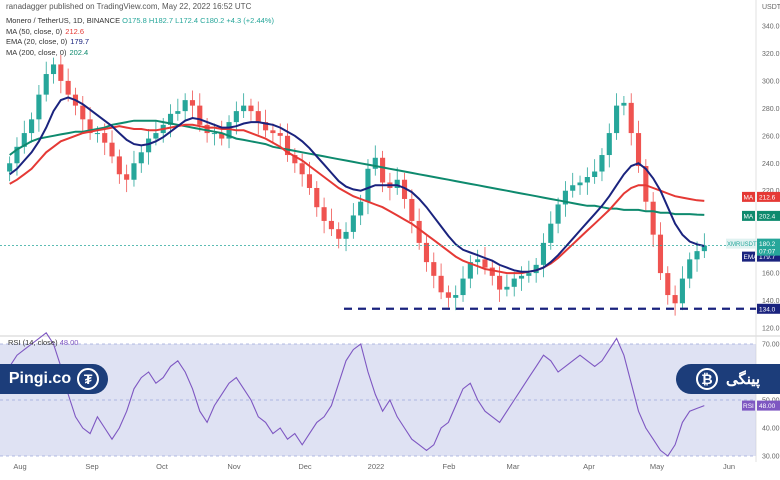 This screenshot has width=780, height=480. Describe the element at coordinates (234, 466) in the screenshot. I see `x-tick-label: Nov` at that location.